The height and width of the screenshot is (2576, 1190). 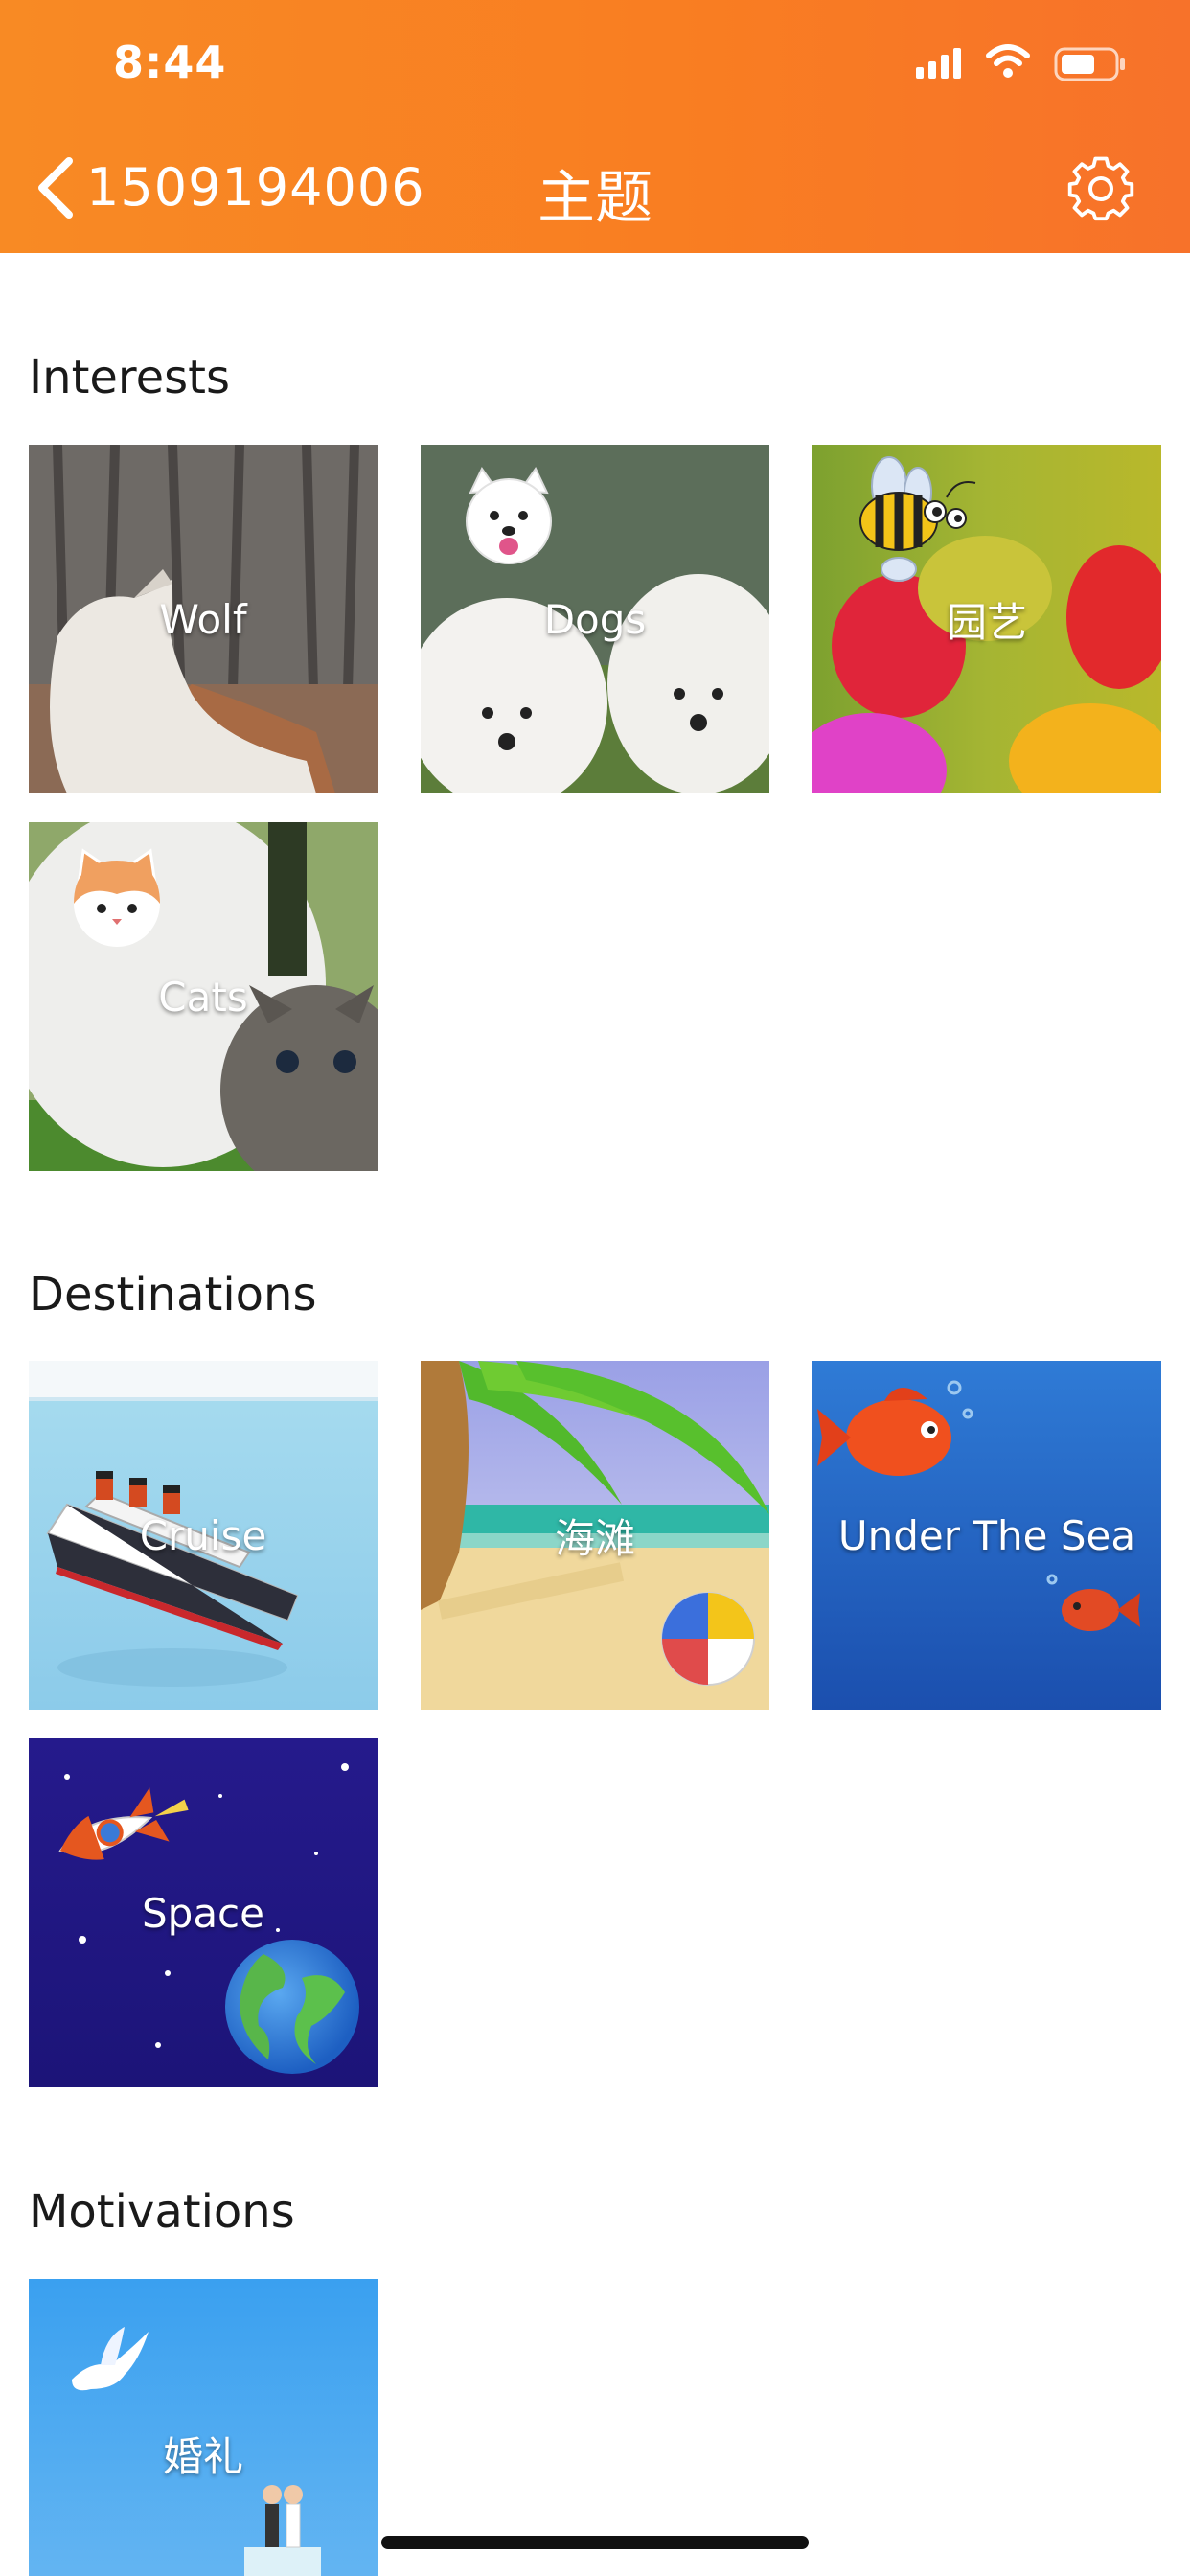 I want to click on tile-label: 海滩, so click(x=594, y=1538).